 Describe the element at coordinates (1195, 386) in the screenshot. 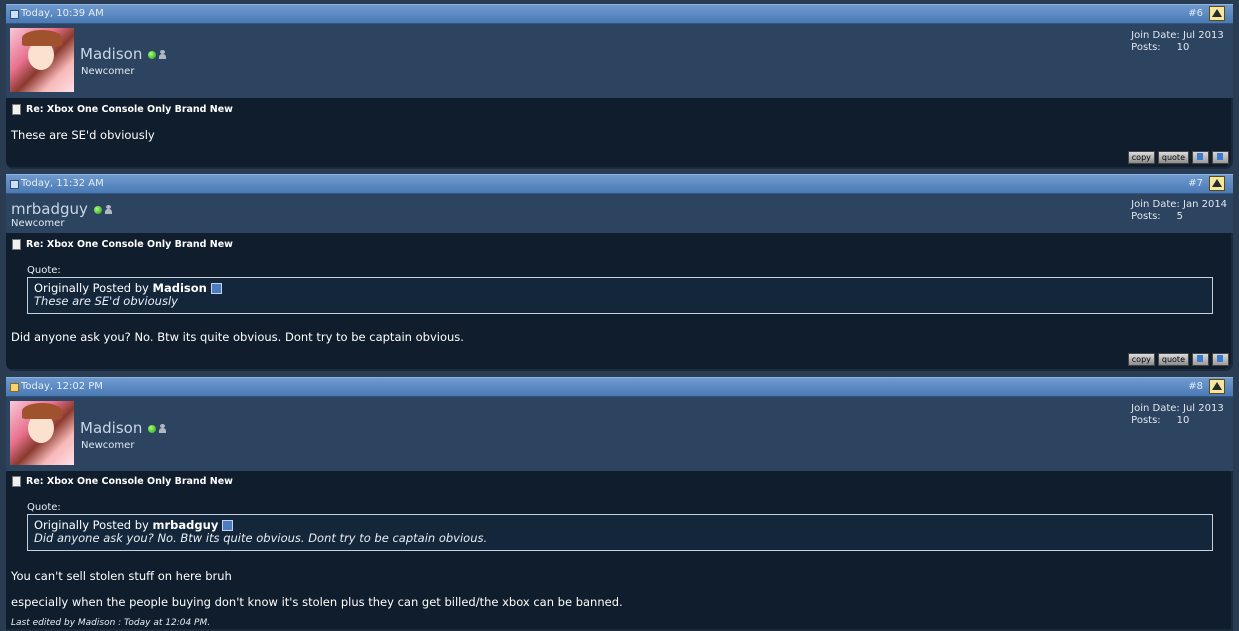

I see `post-number-link: #8` at that location.